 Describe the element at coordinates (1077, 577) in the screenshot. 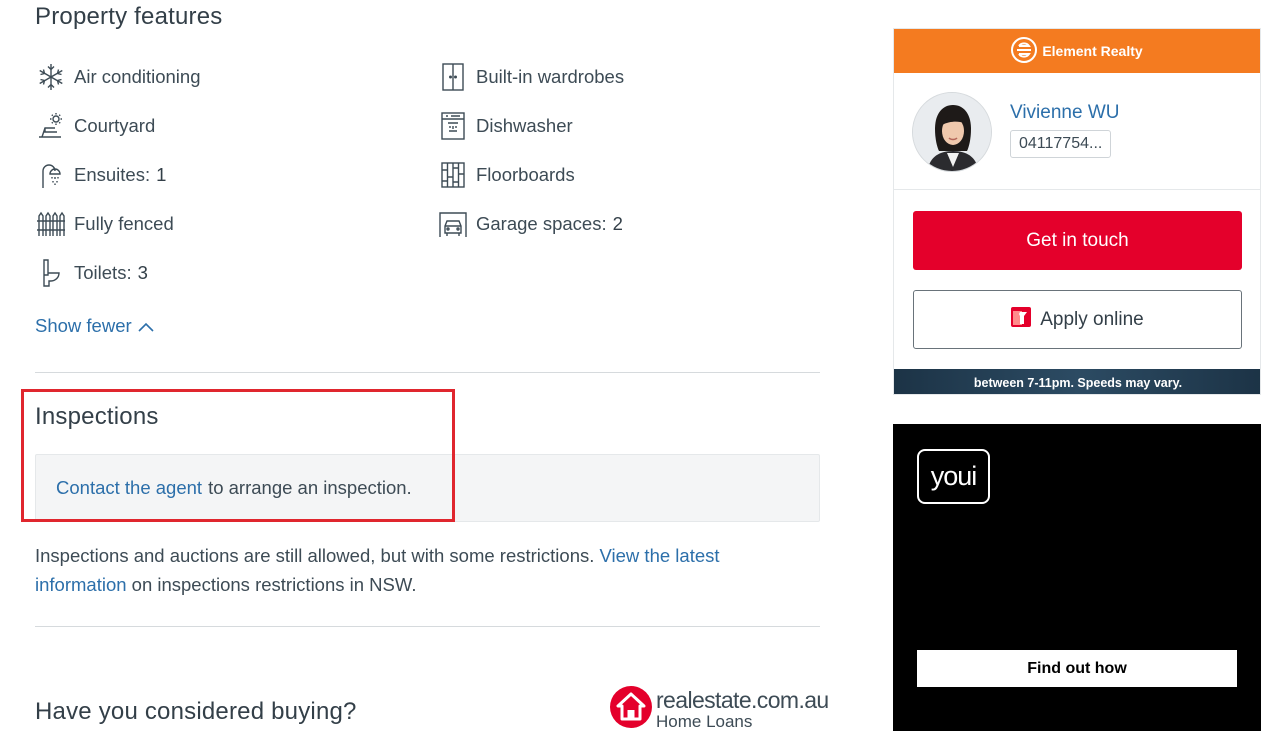

I see `youi-advertisement: youi Find out how` at that location.